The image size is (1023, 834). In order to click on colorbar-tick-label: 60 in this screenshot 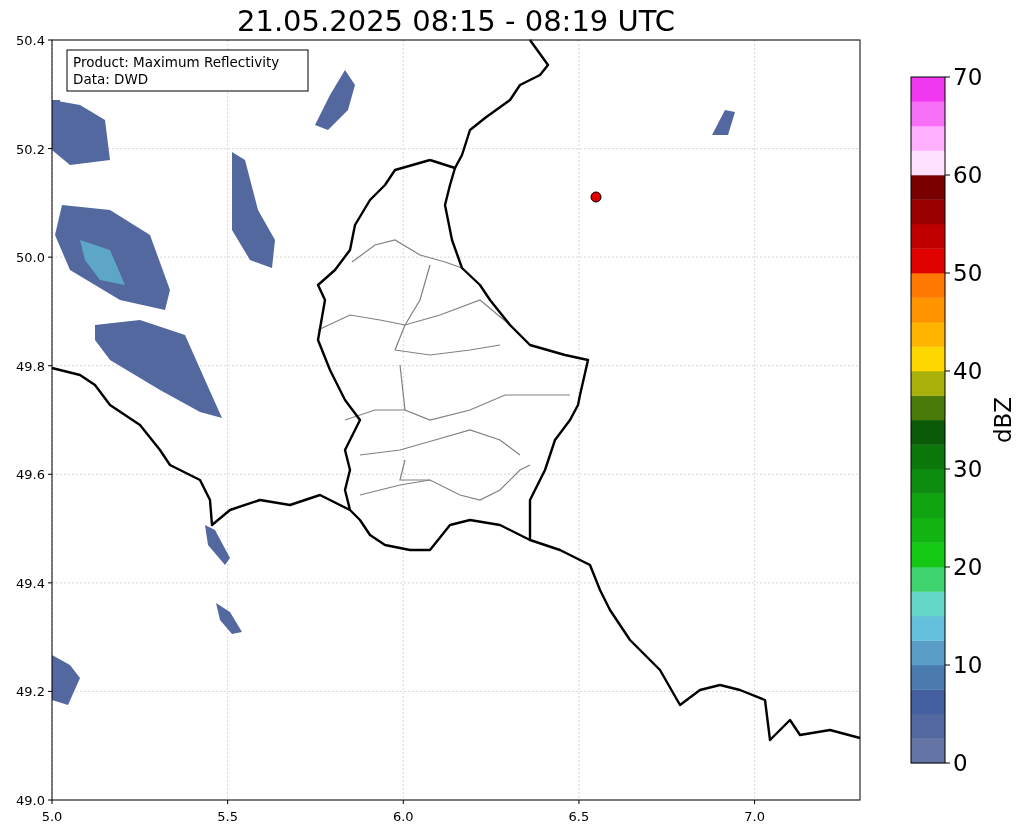, I will do `click(968, 175)`.